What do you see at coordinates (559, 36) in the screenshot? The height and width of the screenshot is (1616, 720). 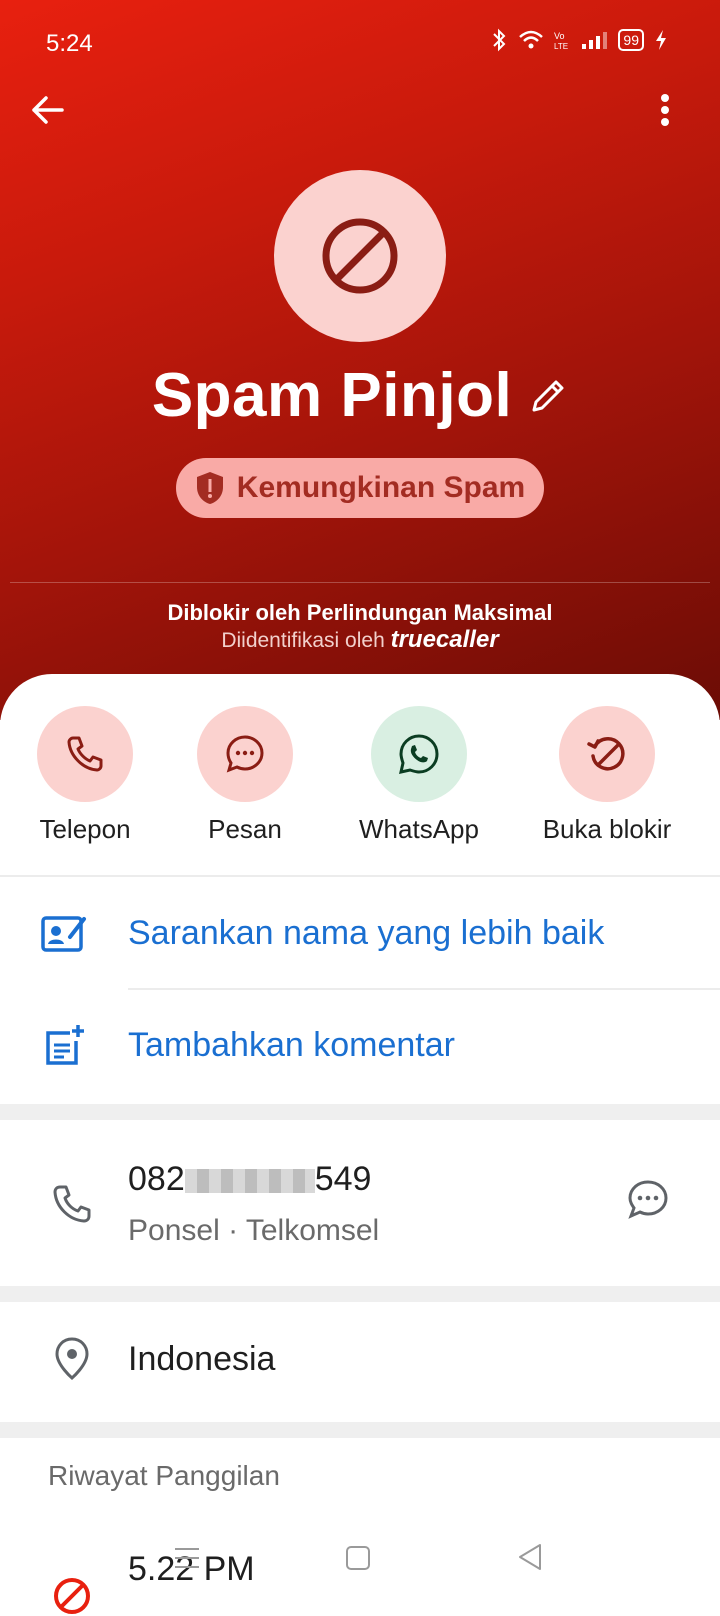 I see `svg-text: Vo` at bounding box center [559, 36].